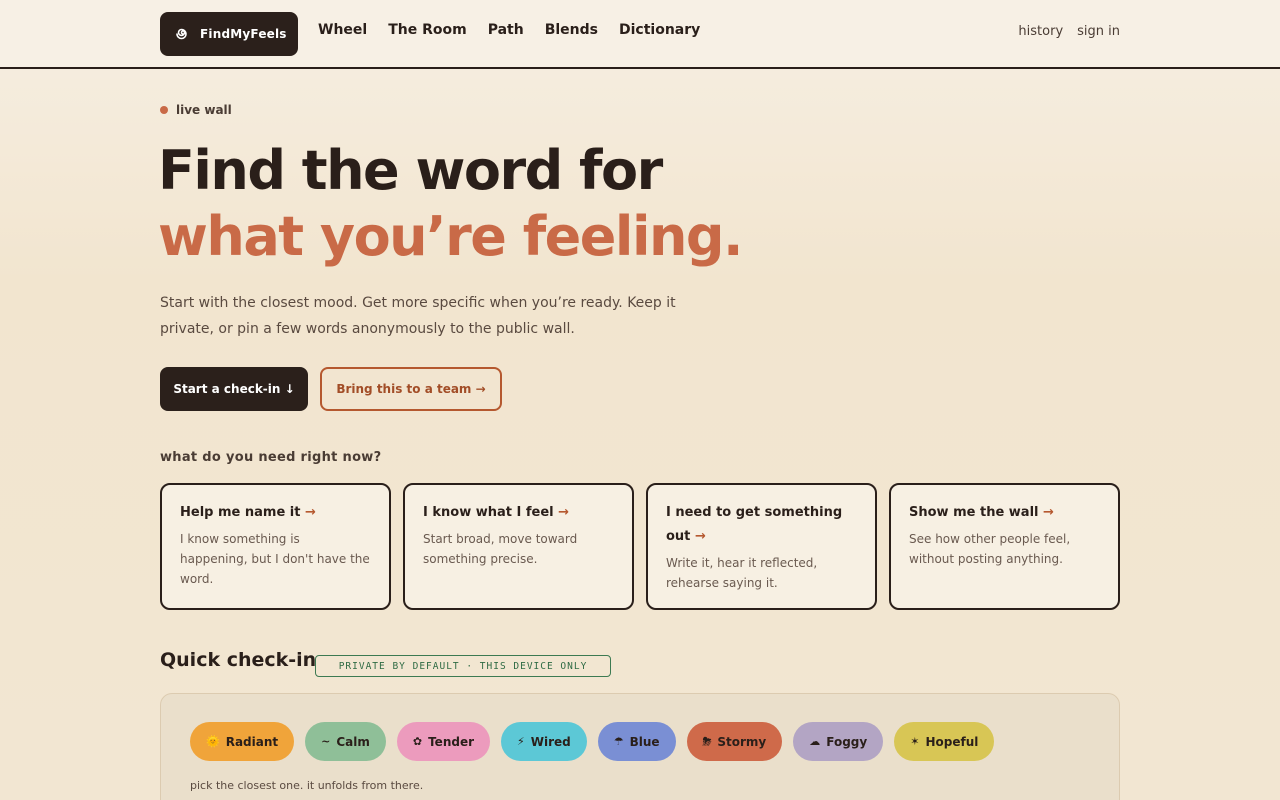 The height and width of the screenshot is (800, 1280). I want to click on account-nav: history sign in, so click(1062, 31).